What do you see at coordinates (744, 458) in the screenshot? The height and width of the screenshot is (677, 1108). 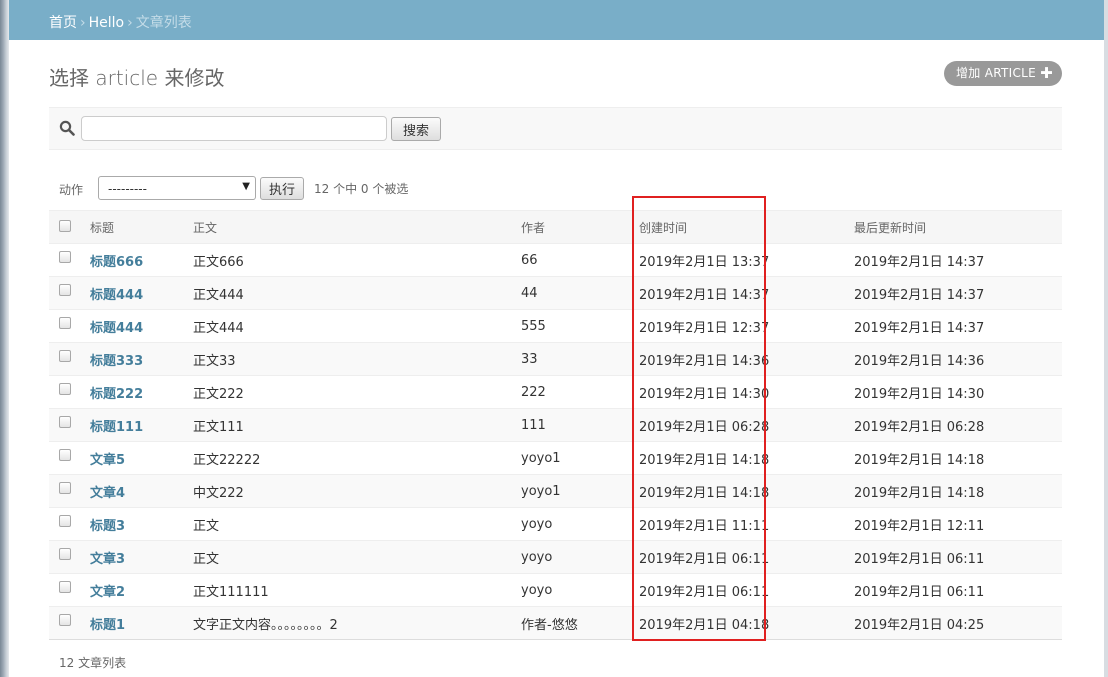 I see `created-cell: 2019年2月1日 14:18` at bounding box center [744, 458].